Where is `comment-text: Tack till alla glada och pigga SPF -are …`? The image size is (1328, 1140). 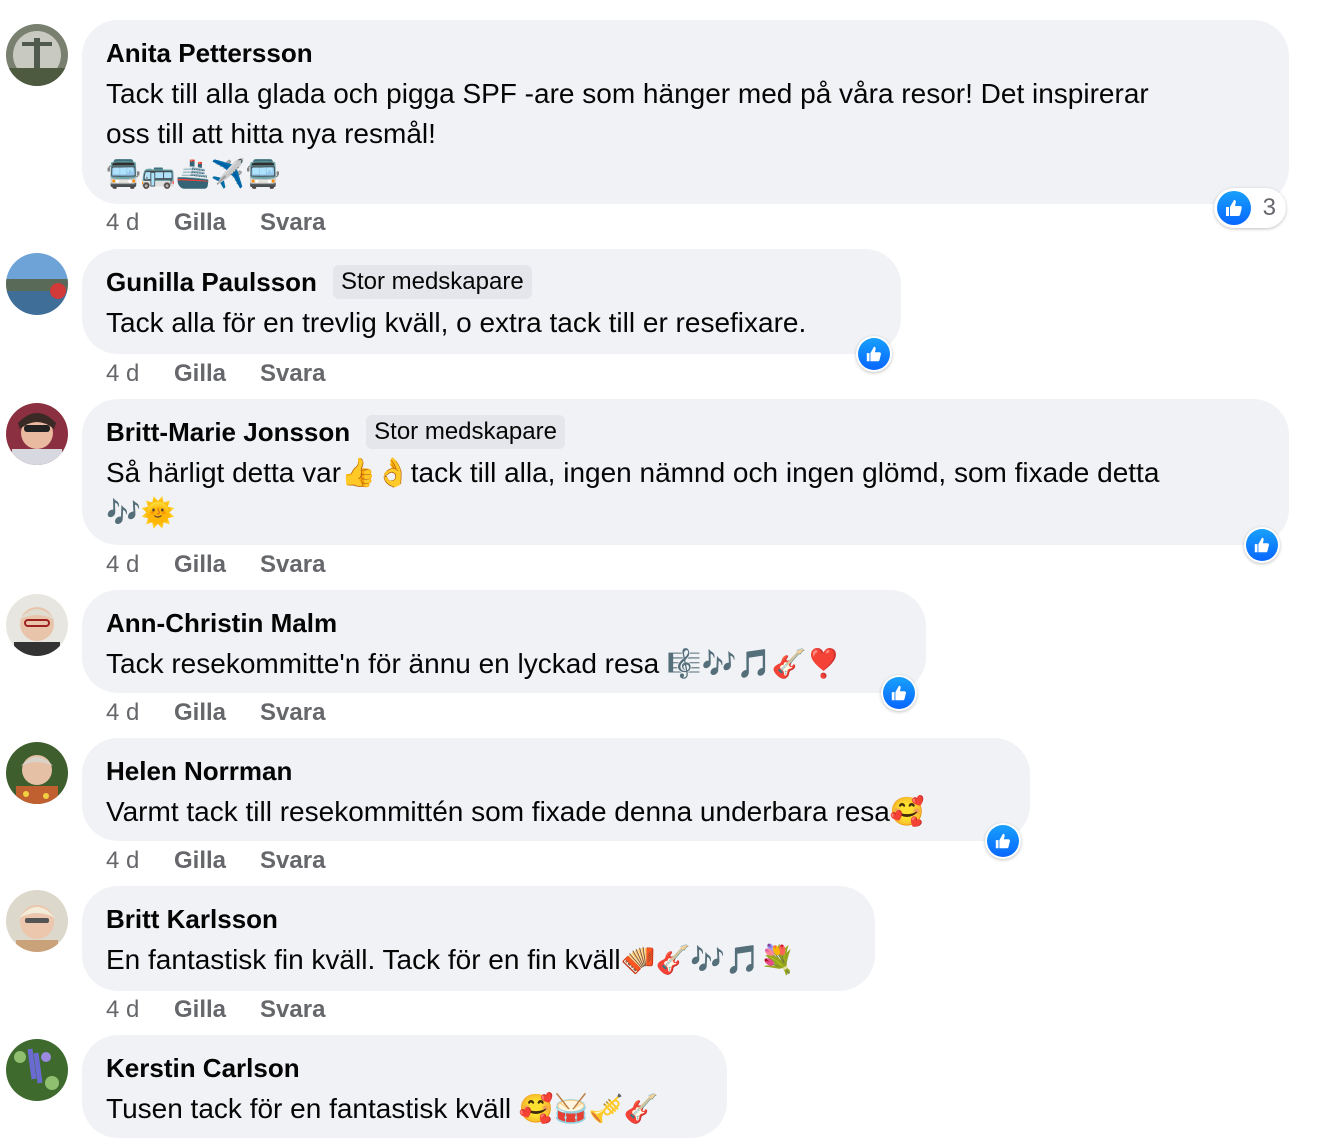
comment-text: Tack till alla glada och pigga SPF -are … is located at coordinates (627, 93).